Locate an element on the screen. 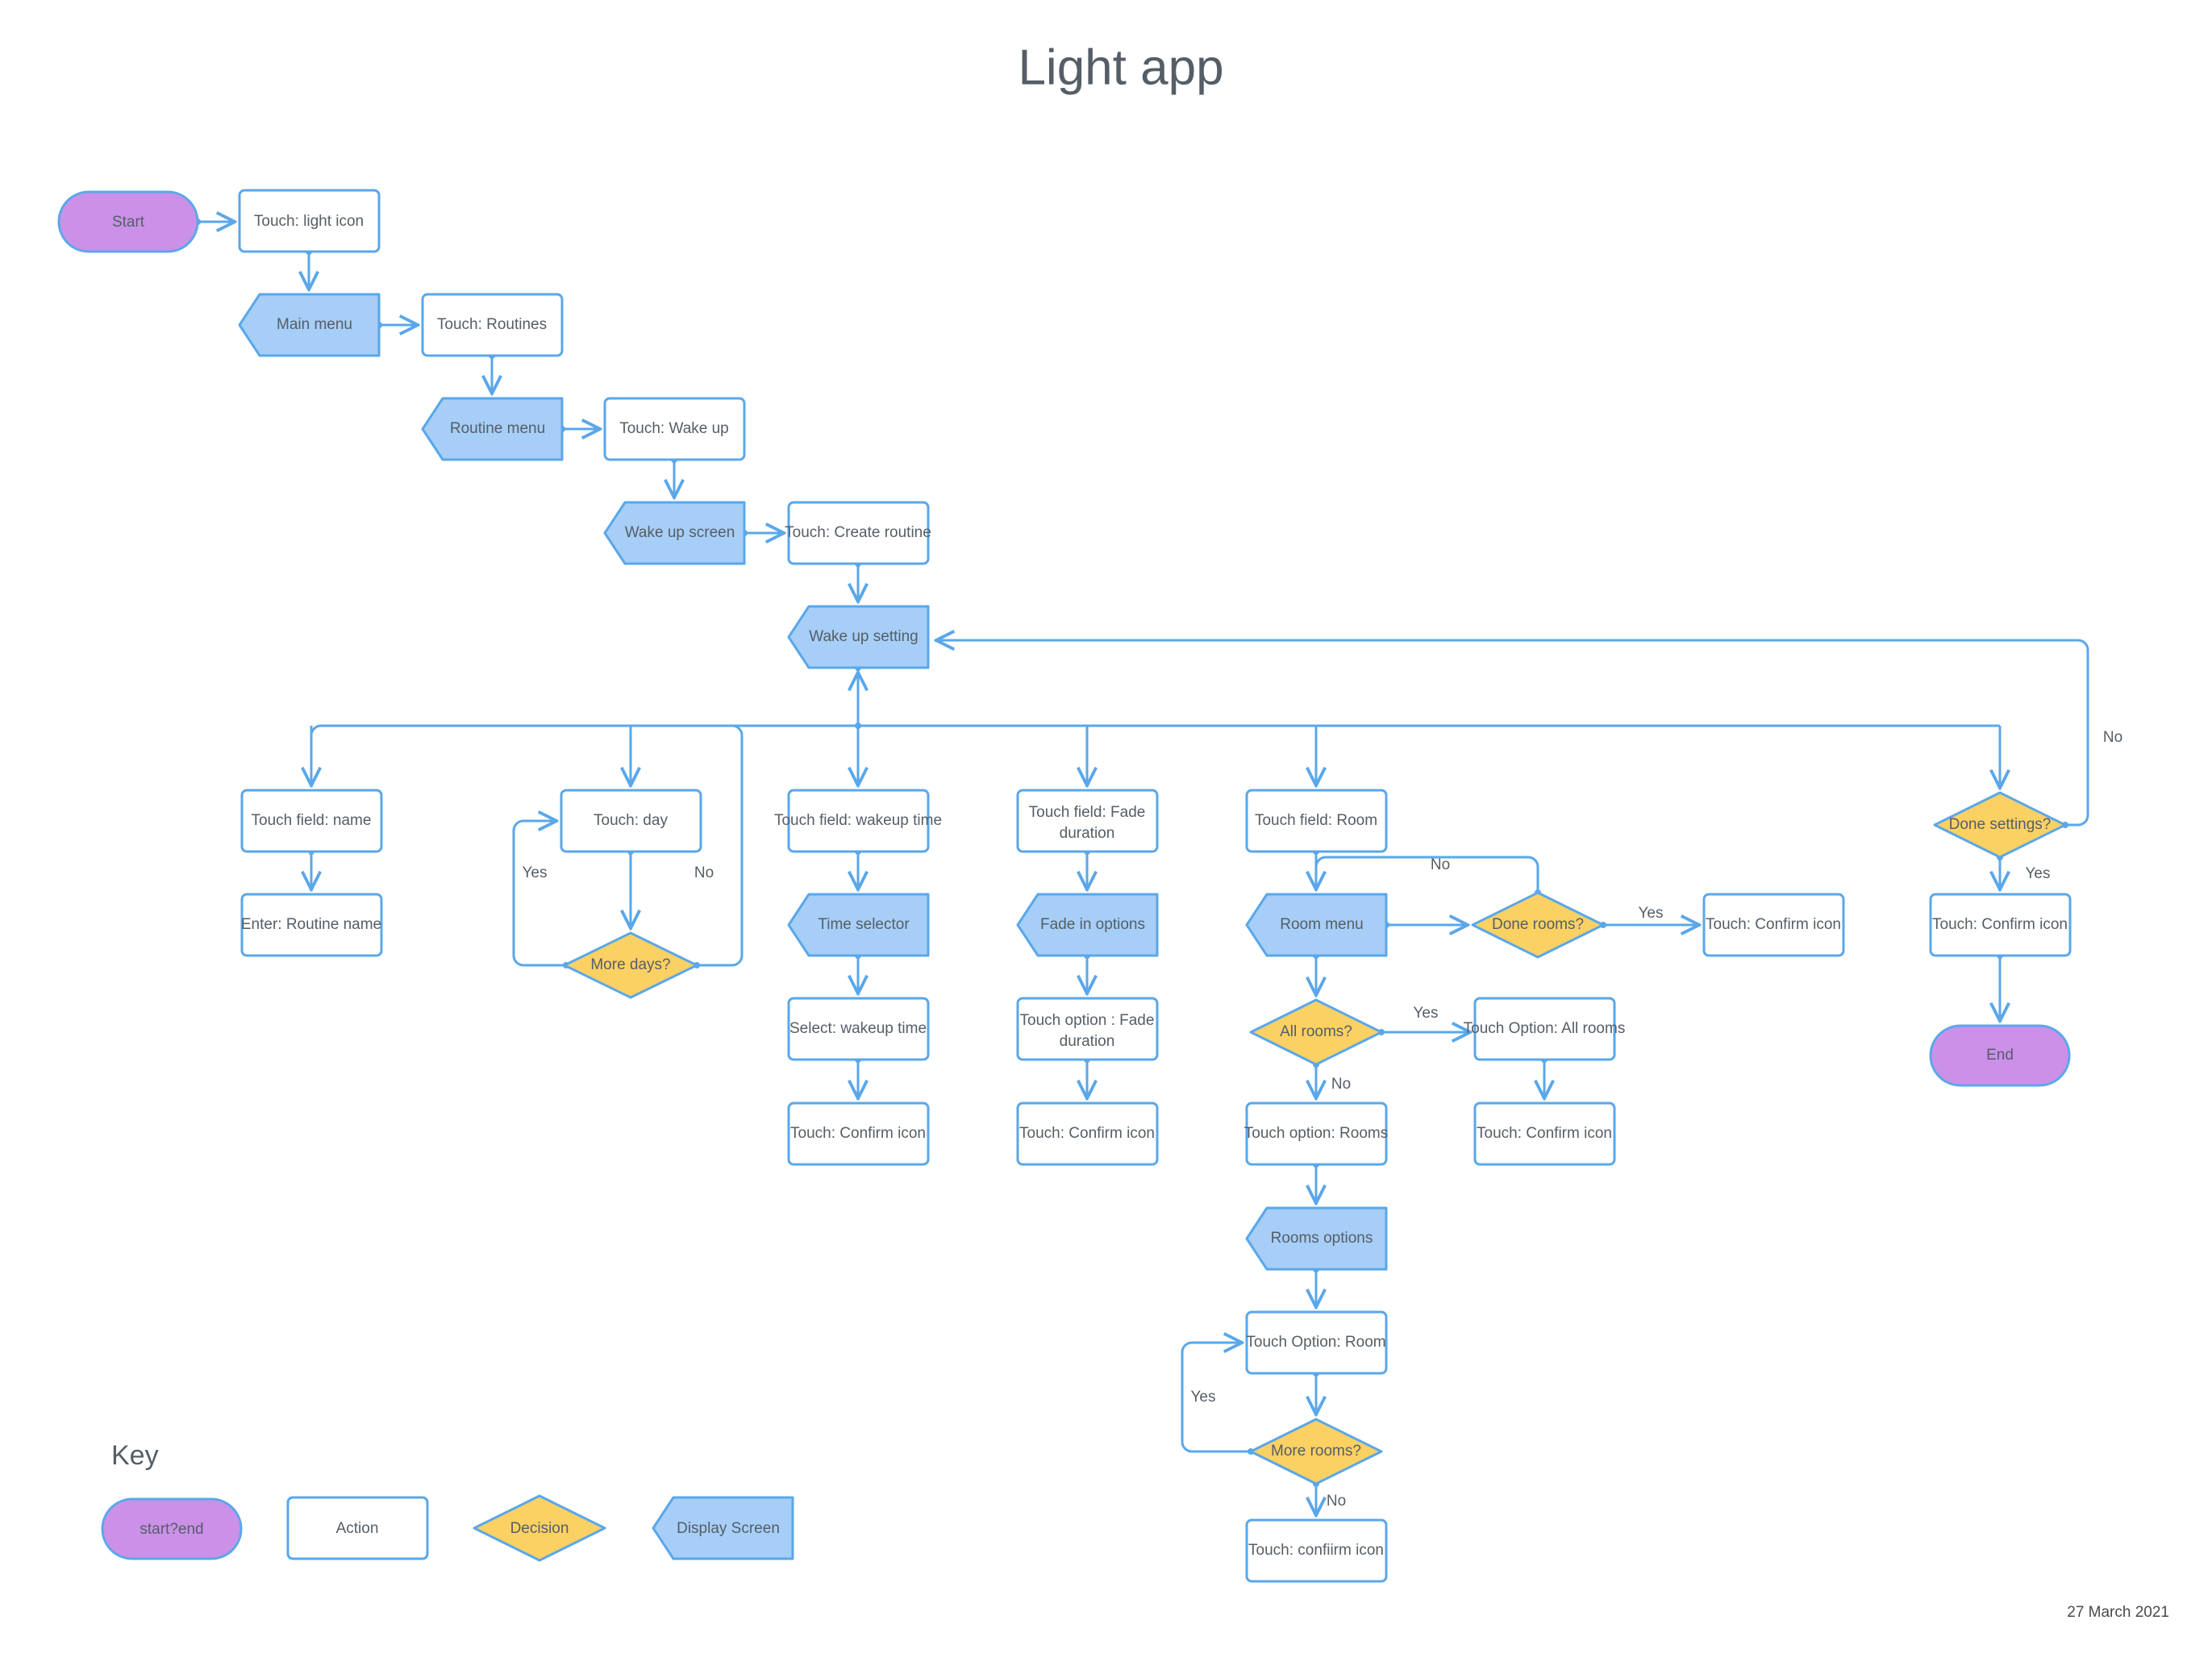 The width and height of the screenshot is (2212, 1666). node-touch-field-wakeup-time: Touch field: wakeup time is located at coordinates (858, 821).